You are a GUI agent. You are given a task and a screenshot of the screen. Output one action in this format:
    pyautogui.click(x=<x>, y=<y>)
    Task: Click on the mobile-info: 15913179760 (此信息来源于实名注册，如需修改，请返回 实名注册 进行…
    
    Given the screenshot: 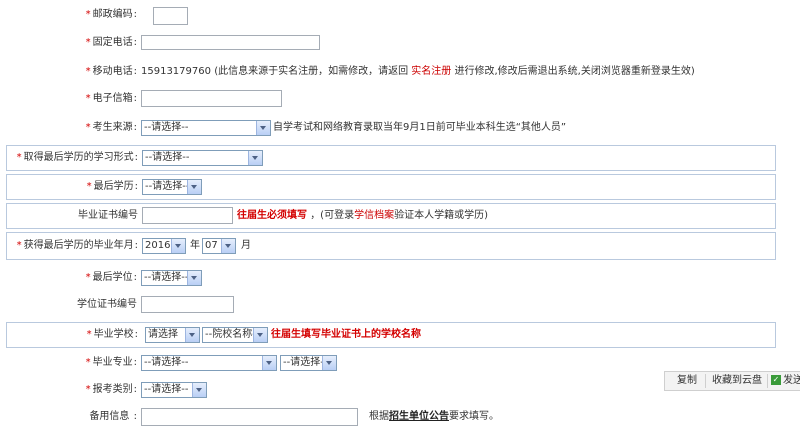 What is the action you would take?
    pyautogui.click(x=418, y=71)
    